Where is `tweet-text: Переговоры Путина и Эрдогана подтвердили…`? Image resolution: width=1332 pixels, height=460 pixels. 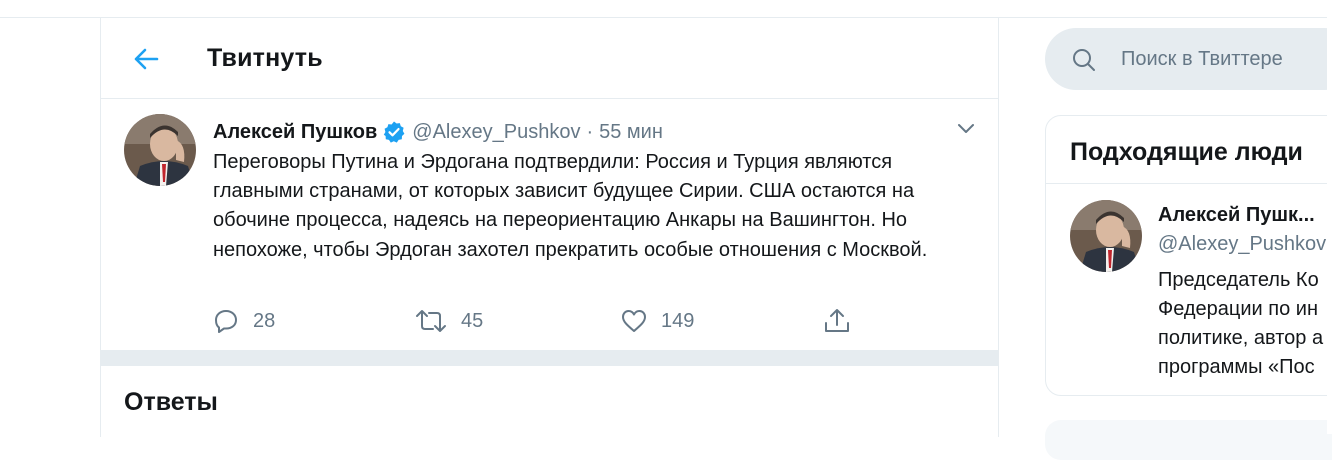
tweet-text: Переговоры Путина и Эрдогана подтвердили… is located at coordinates (570, 206).